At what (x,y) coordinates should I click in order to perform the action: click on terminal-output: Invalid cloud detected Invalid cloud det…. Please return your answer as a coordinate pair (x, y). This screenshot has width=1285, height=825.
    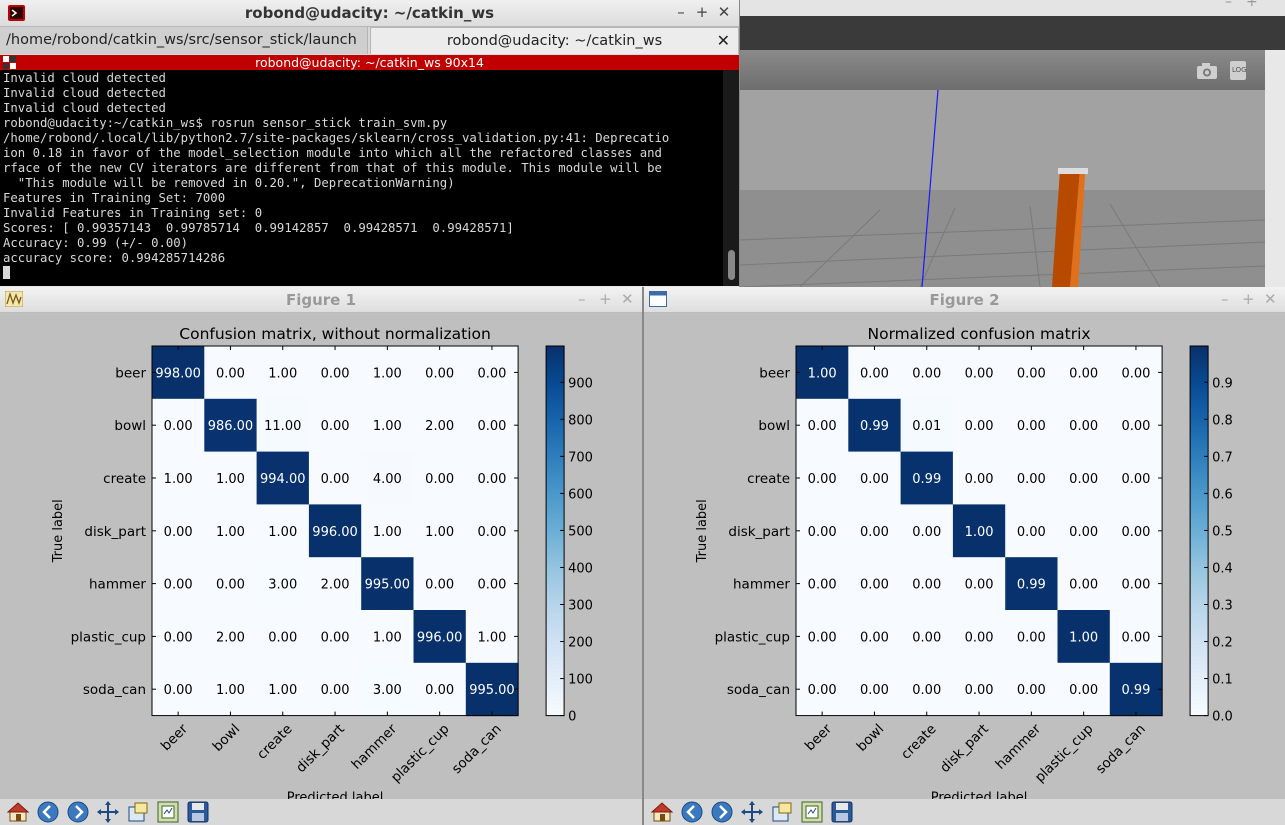
    Looking at the image, I should click on (361, 178).